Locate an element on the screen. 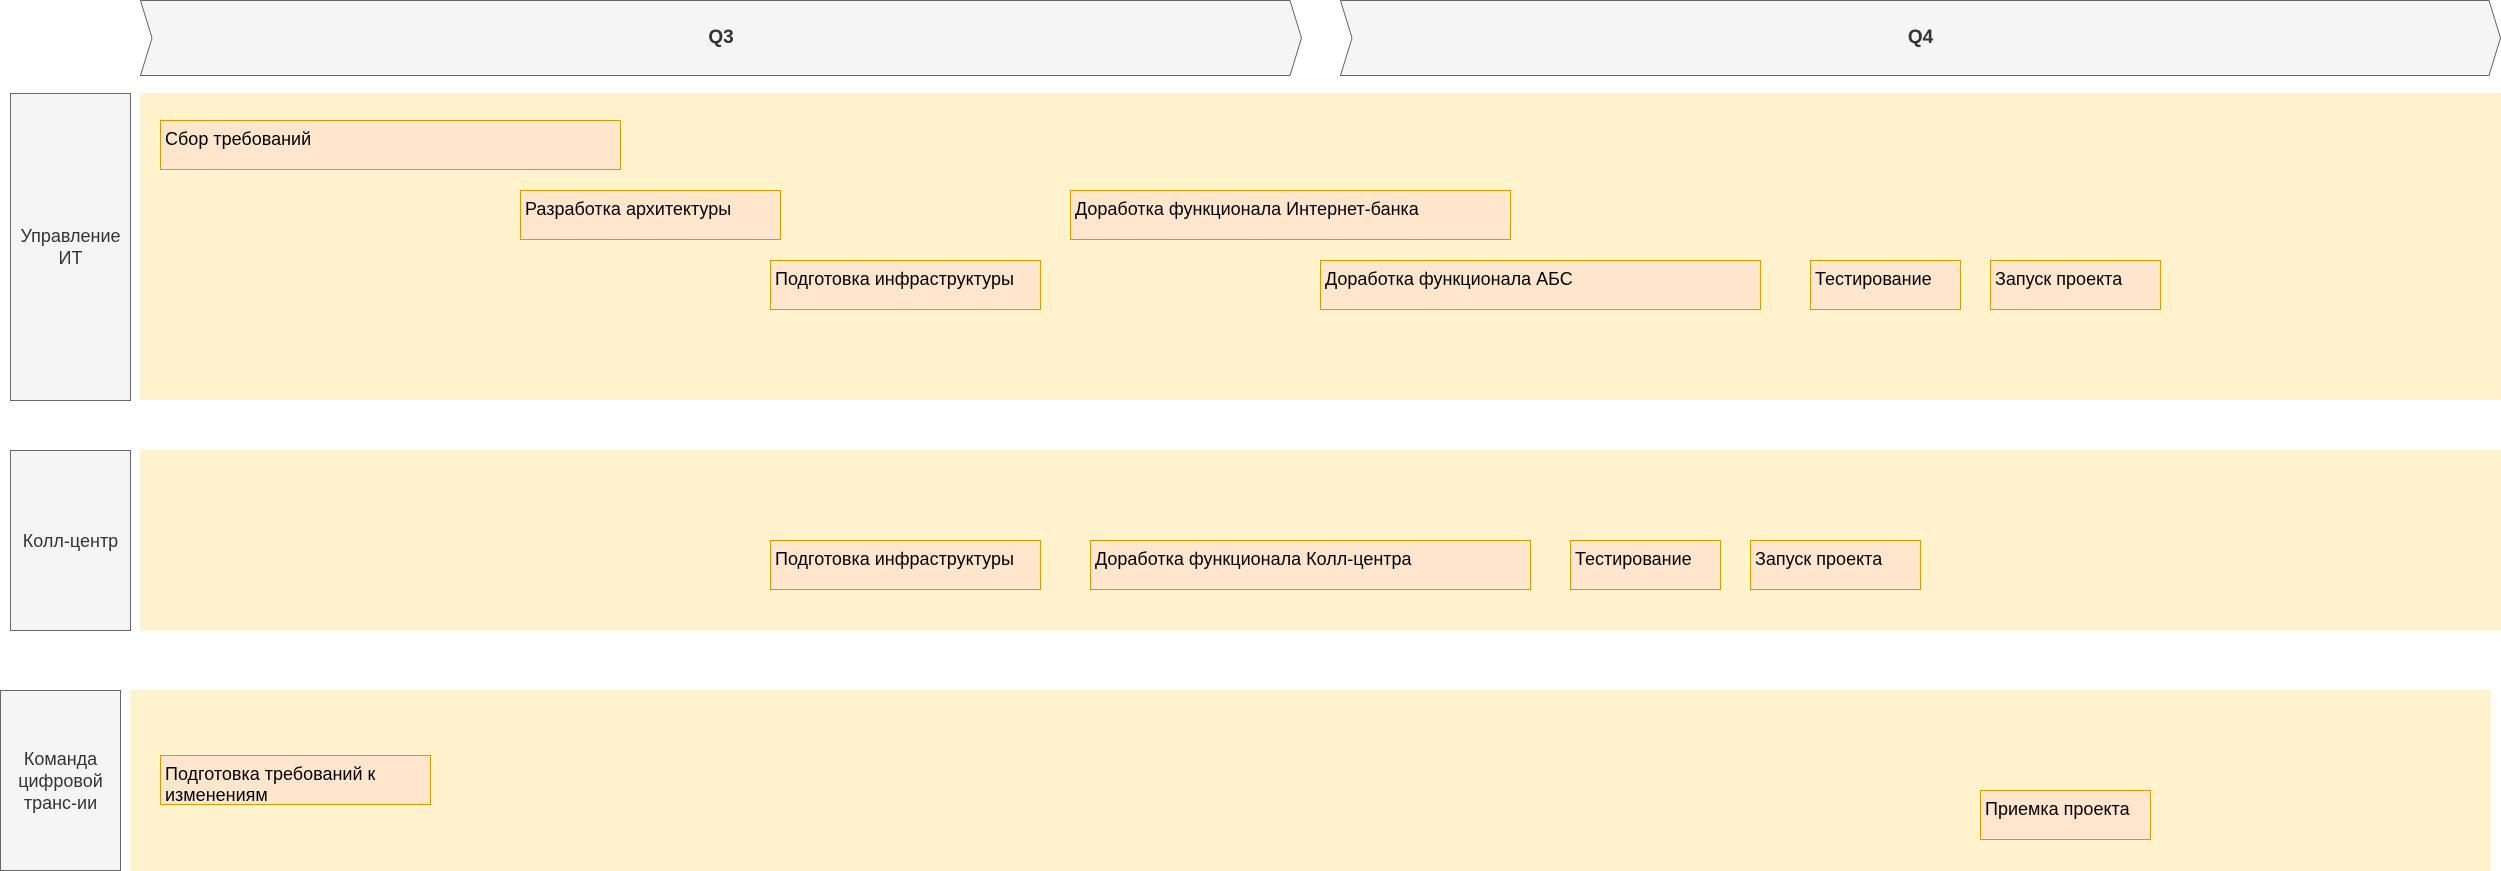 This screenshot has height=871, width=2501. task-call-testing: Тестирование is located at coordinates (1645, 565).